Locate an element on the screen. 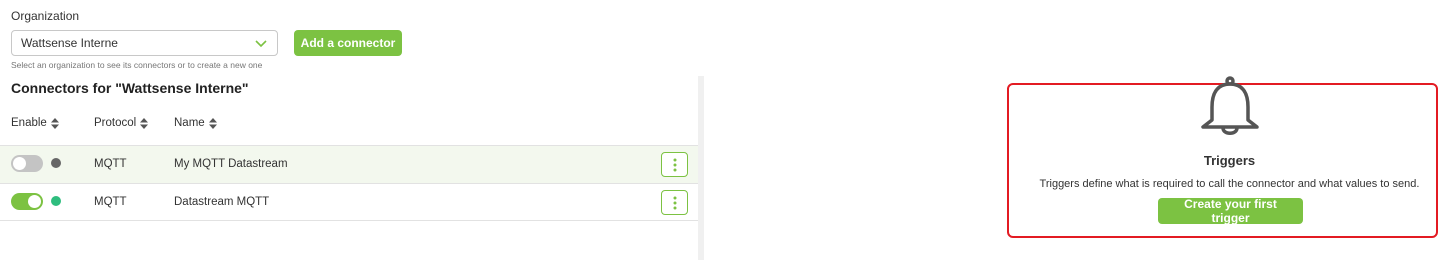 This screenshot has width=1448, height=260. column-header-name: Name is located at coordinates (195, 123).